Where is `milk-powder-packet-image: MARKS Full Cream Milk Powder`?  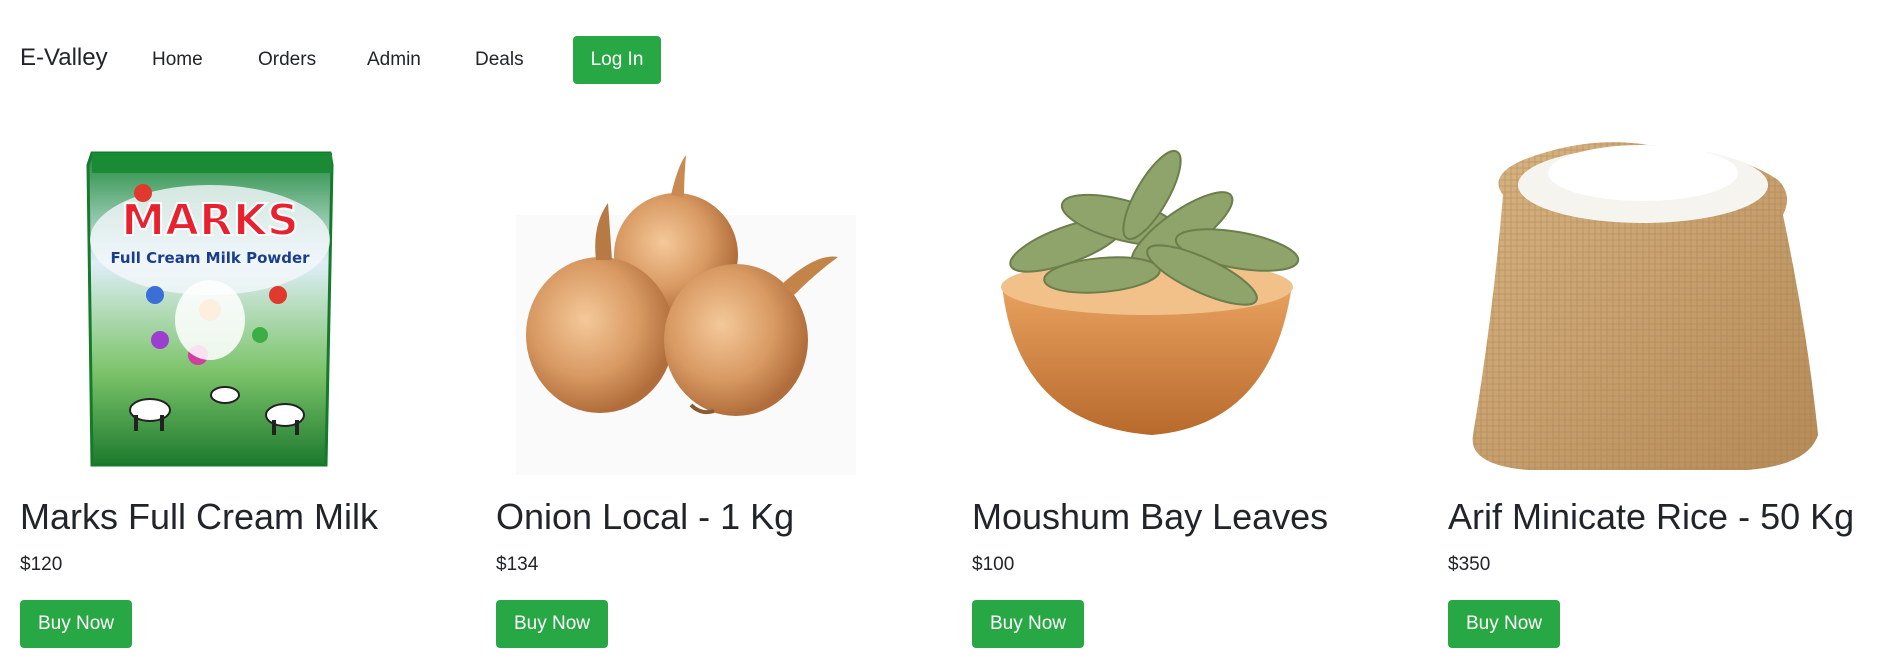 milk-powder-packet-image: MARKS Full Cream Milk Powder is located at coordinates (250, 307).